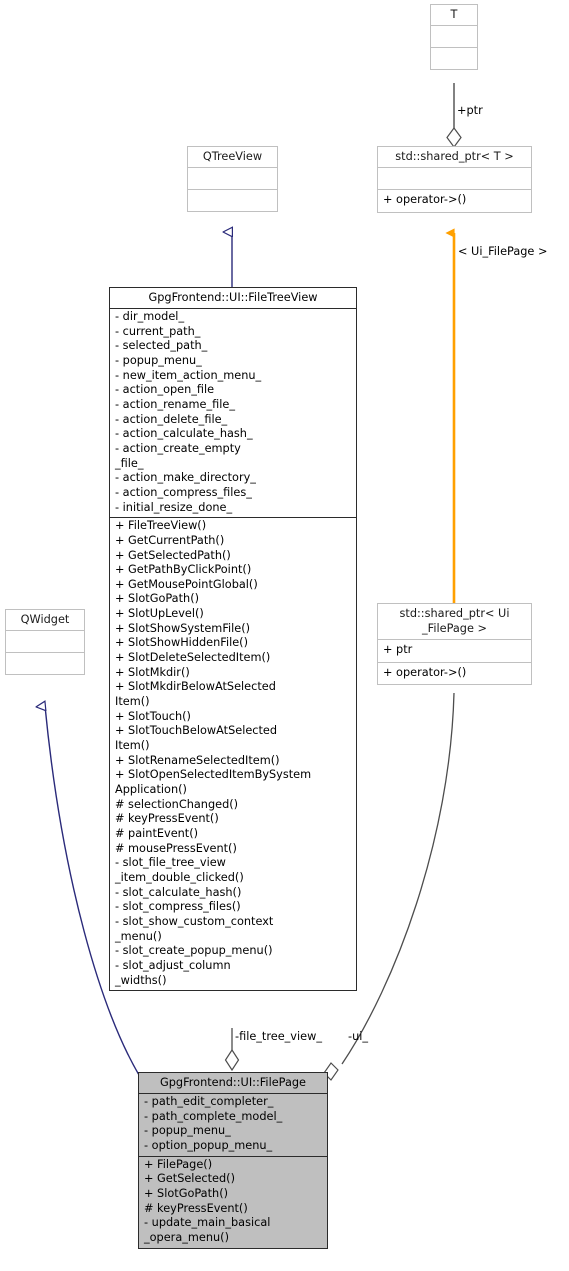 The image size is (569, 1271). Describe the element at coordinates (183, 570) in the screenshot. I see `member-item: + GetPathByClickPoint()` at that location.